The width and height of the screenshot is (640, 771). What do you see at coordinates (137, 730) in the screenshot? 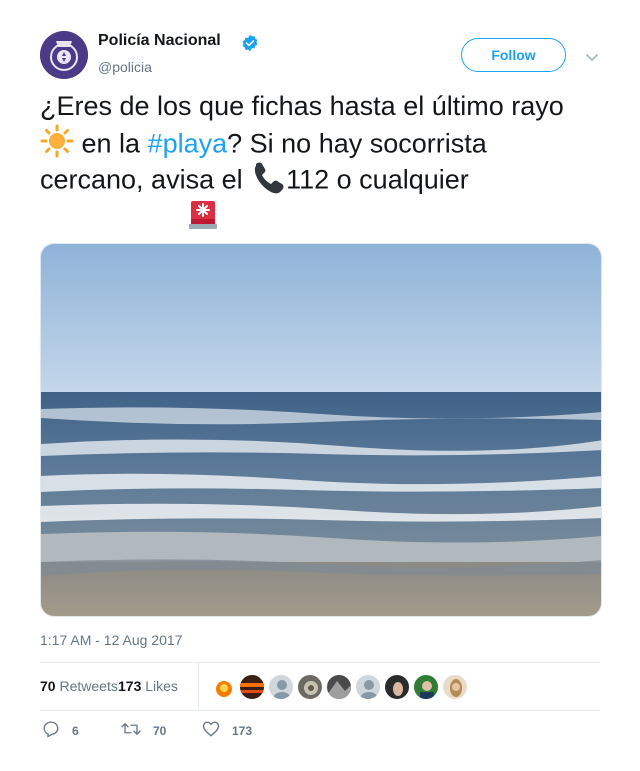
I see `retweet-icon` at bounding box center [137, 730].